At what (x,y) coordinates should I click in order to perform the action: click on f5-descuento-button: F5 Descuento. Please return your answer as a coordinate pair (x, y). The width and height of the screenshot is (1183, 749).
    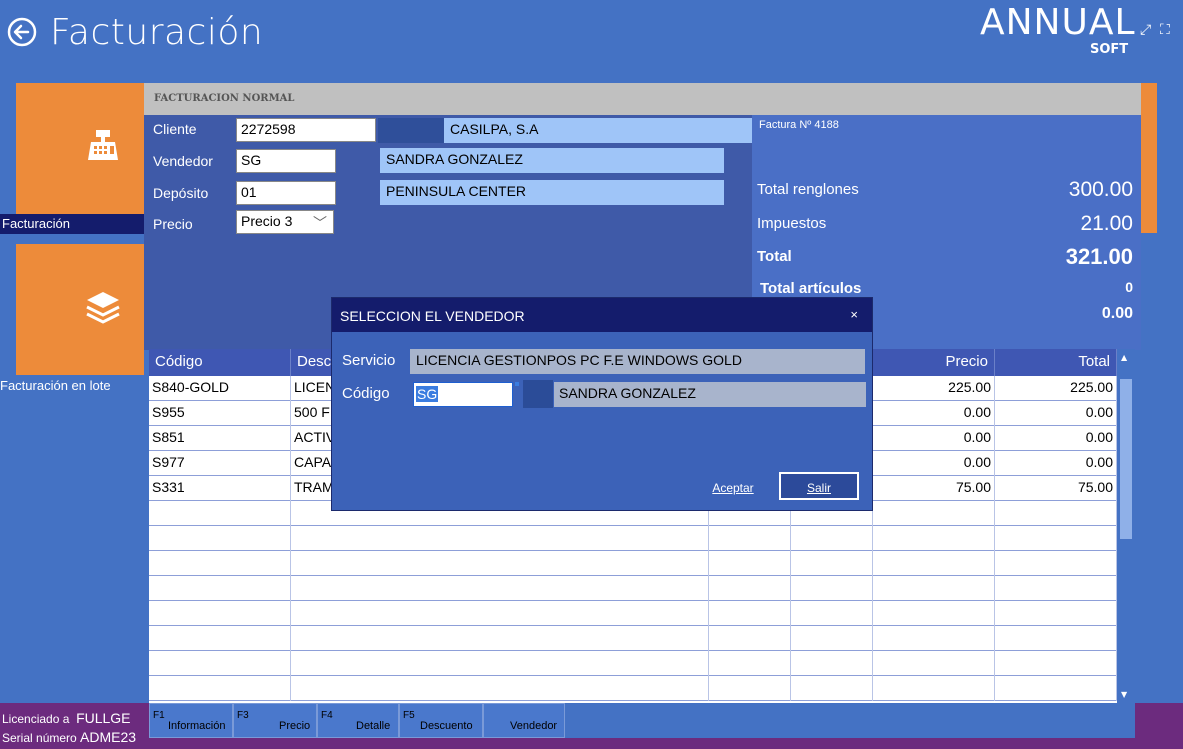
    Looking at the image, I should click on (441, 720).